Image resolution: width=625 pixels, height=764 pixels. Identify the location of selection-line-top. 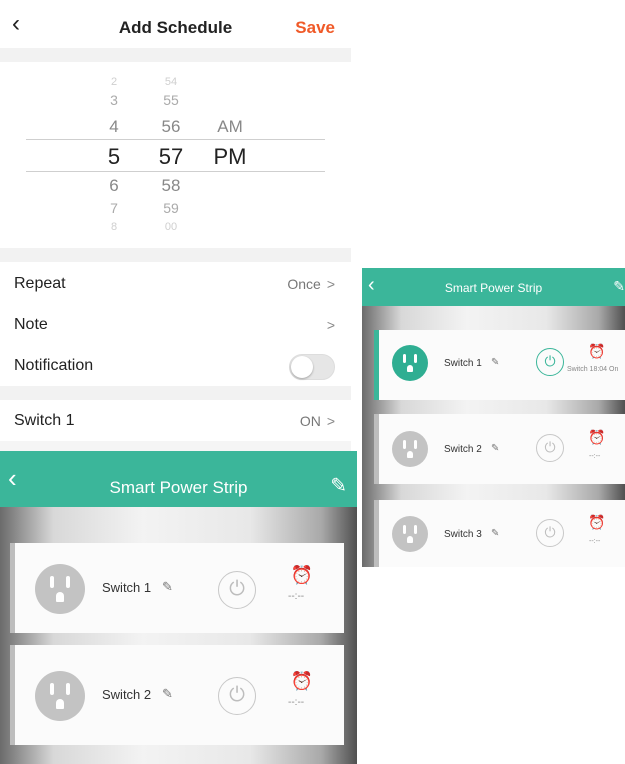
(175, 139).